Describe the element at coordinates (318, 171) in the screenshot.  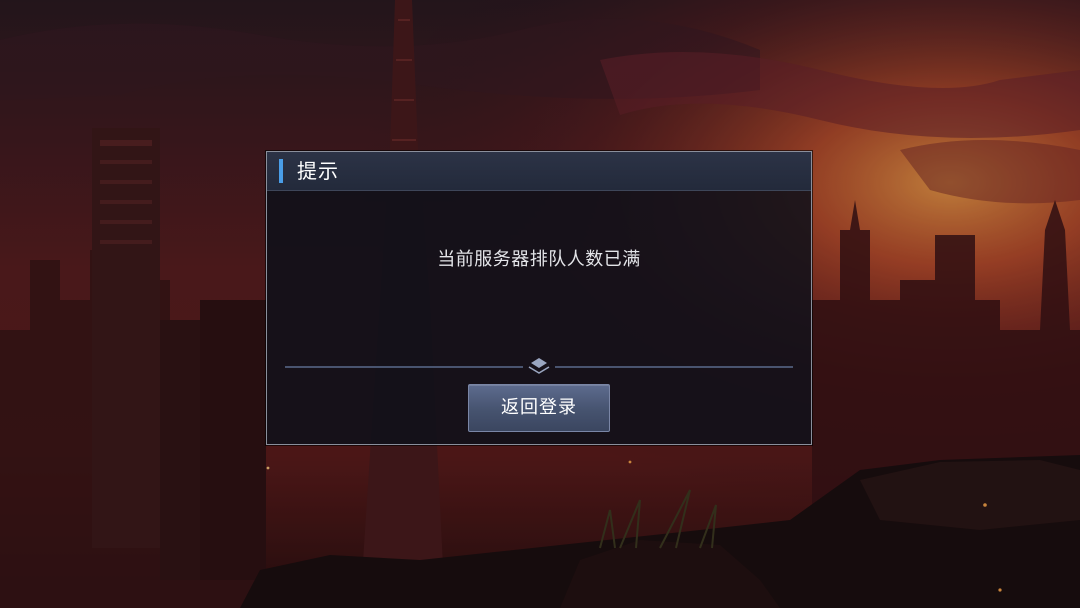
I see `dialog-title: 提示` at that location.